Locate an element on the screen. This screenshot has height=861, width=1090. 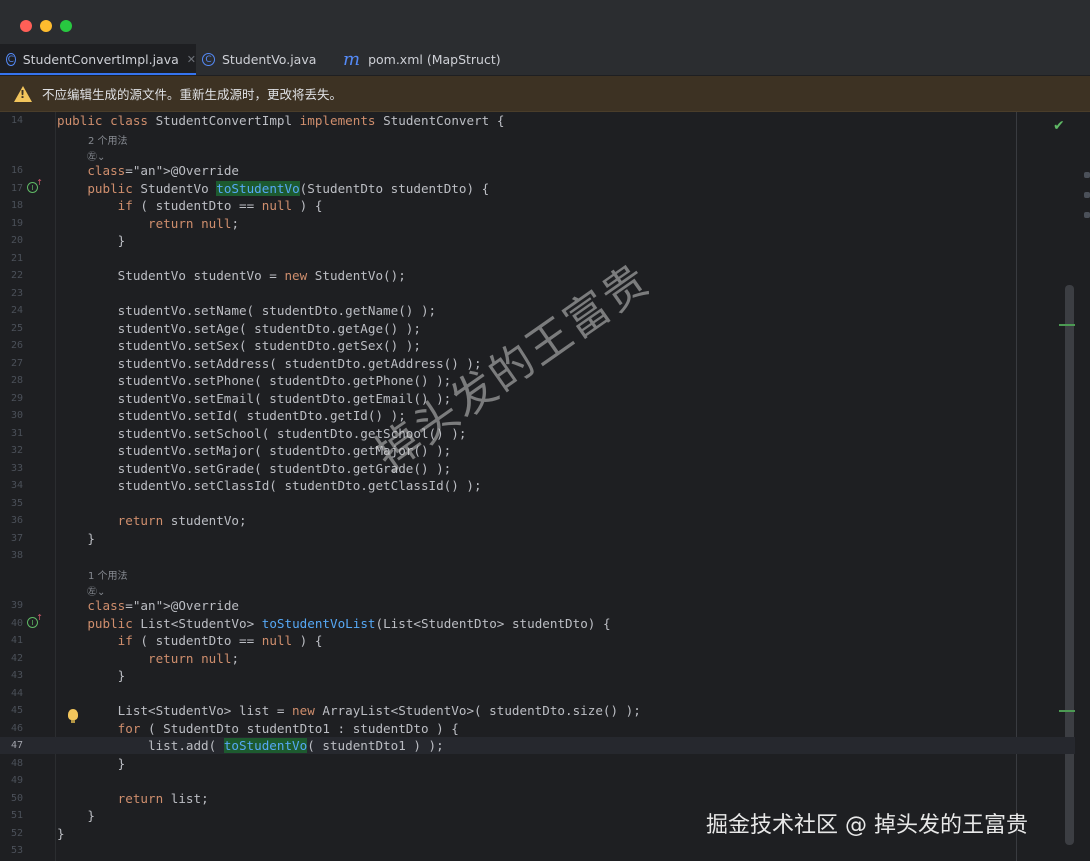
class-c-icon: C is located at coordinates (11, 59).